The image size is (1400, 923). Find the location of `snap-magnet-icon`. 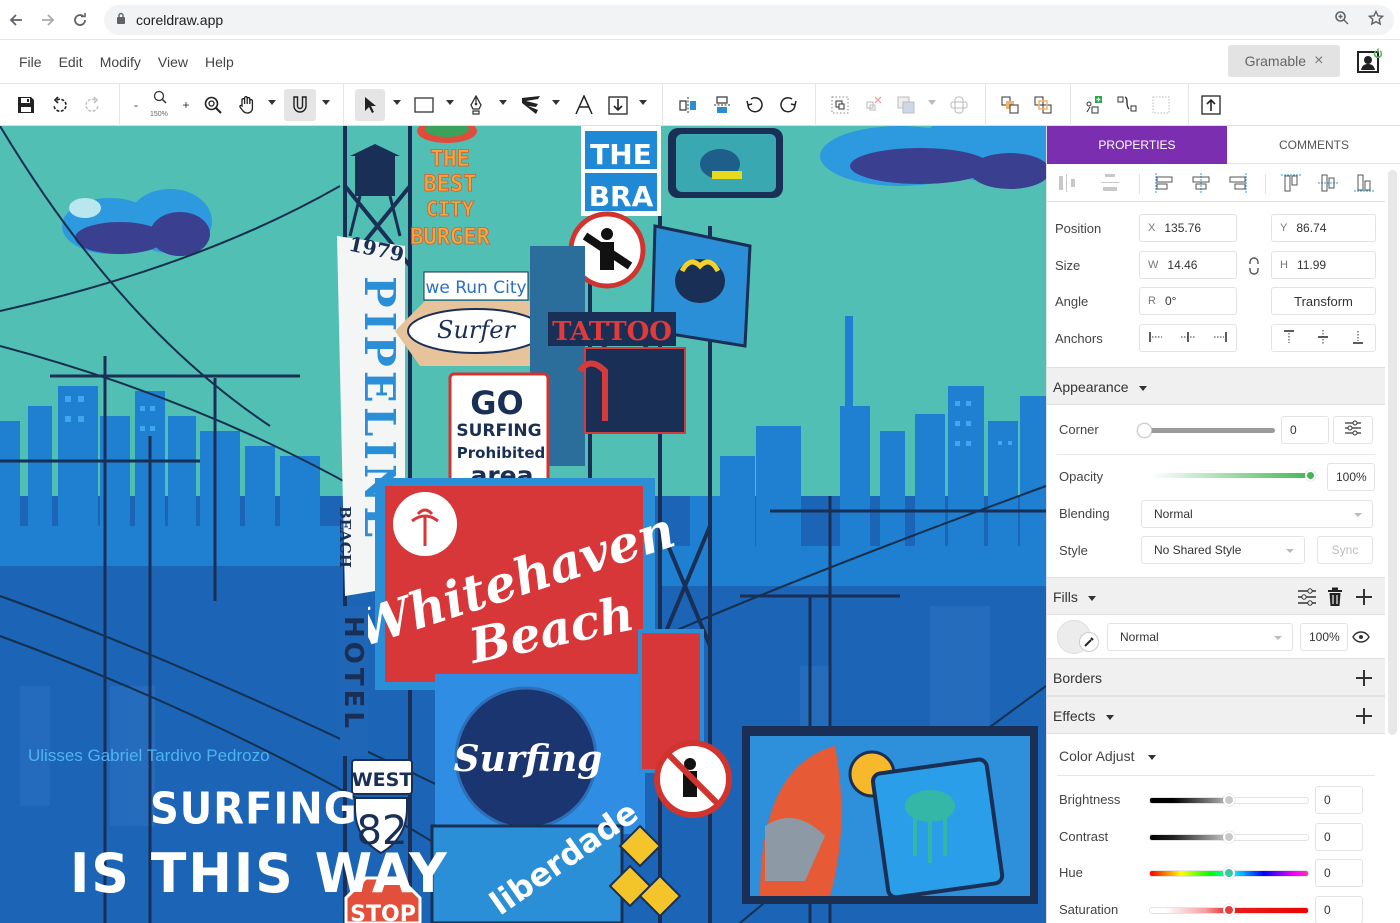

snap-magnet-icon is located at coordinates (300, 105).